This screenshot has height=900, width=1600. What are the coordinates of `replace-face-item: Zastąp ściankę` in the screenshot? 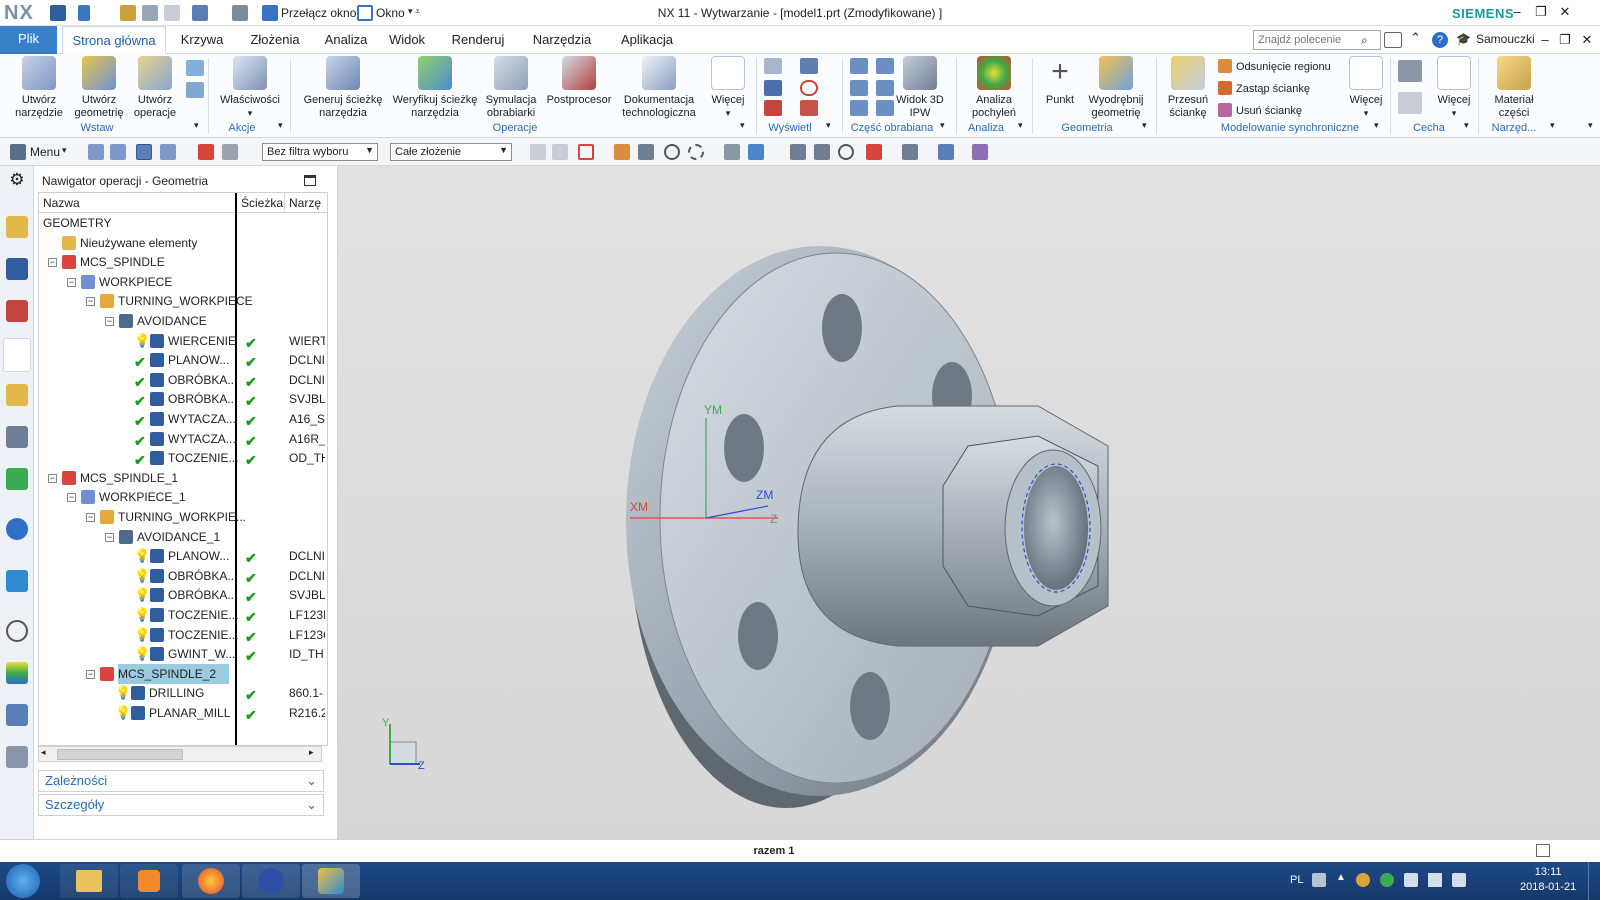 It's located at (1274, 91).